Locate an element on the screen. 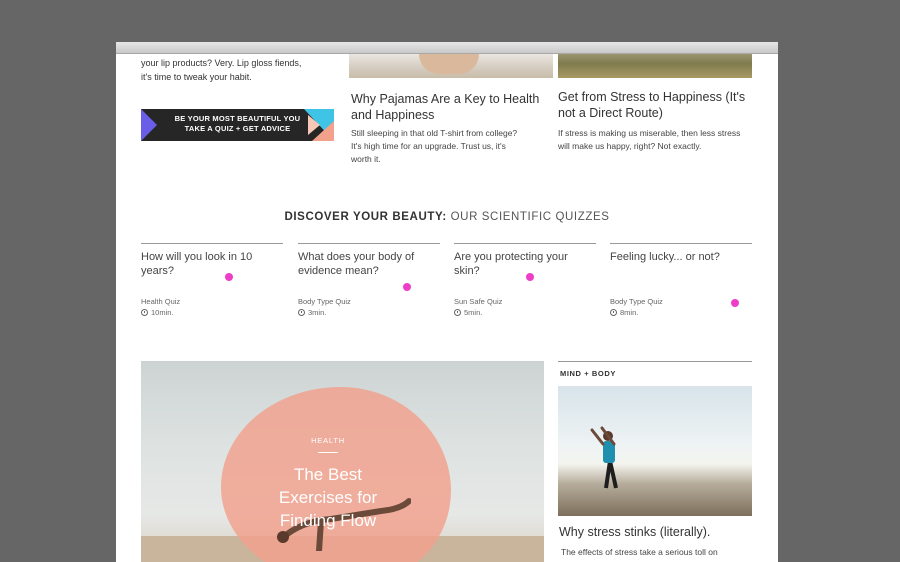 This screenshot has width=900, height=562. stretching-person-illustration is located at coordinates (604, 457).